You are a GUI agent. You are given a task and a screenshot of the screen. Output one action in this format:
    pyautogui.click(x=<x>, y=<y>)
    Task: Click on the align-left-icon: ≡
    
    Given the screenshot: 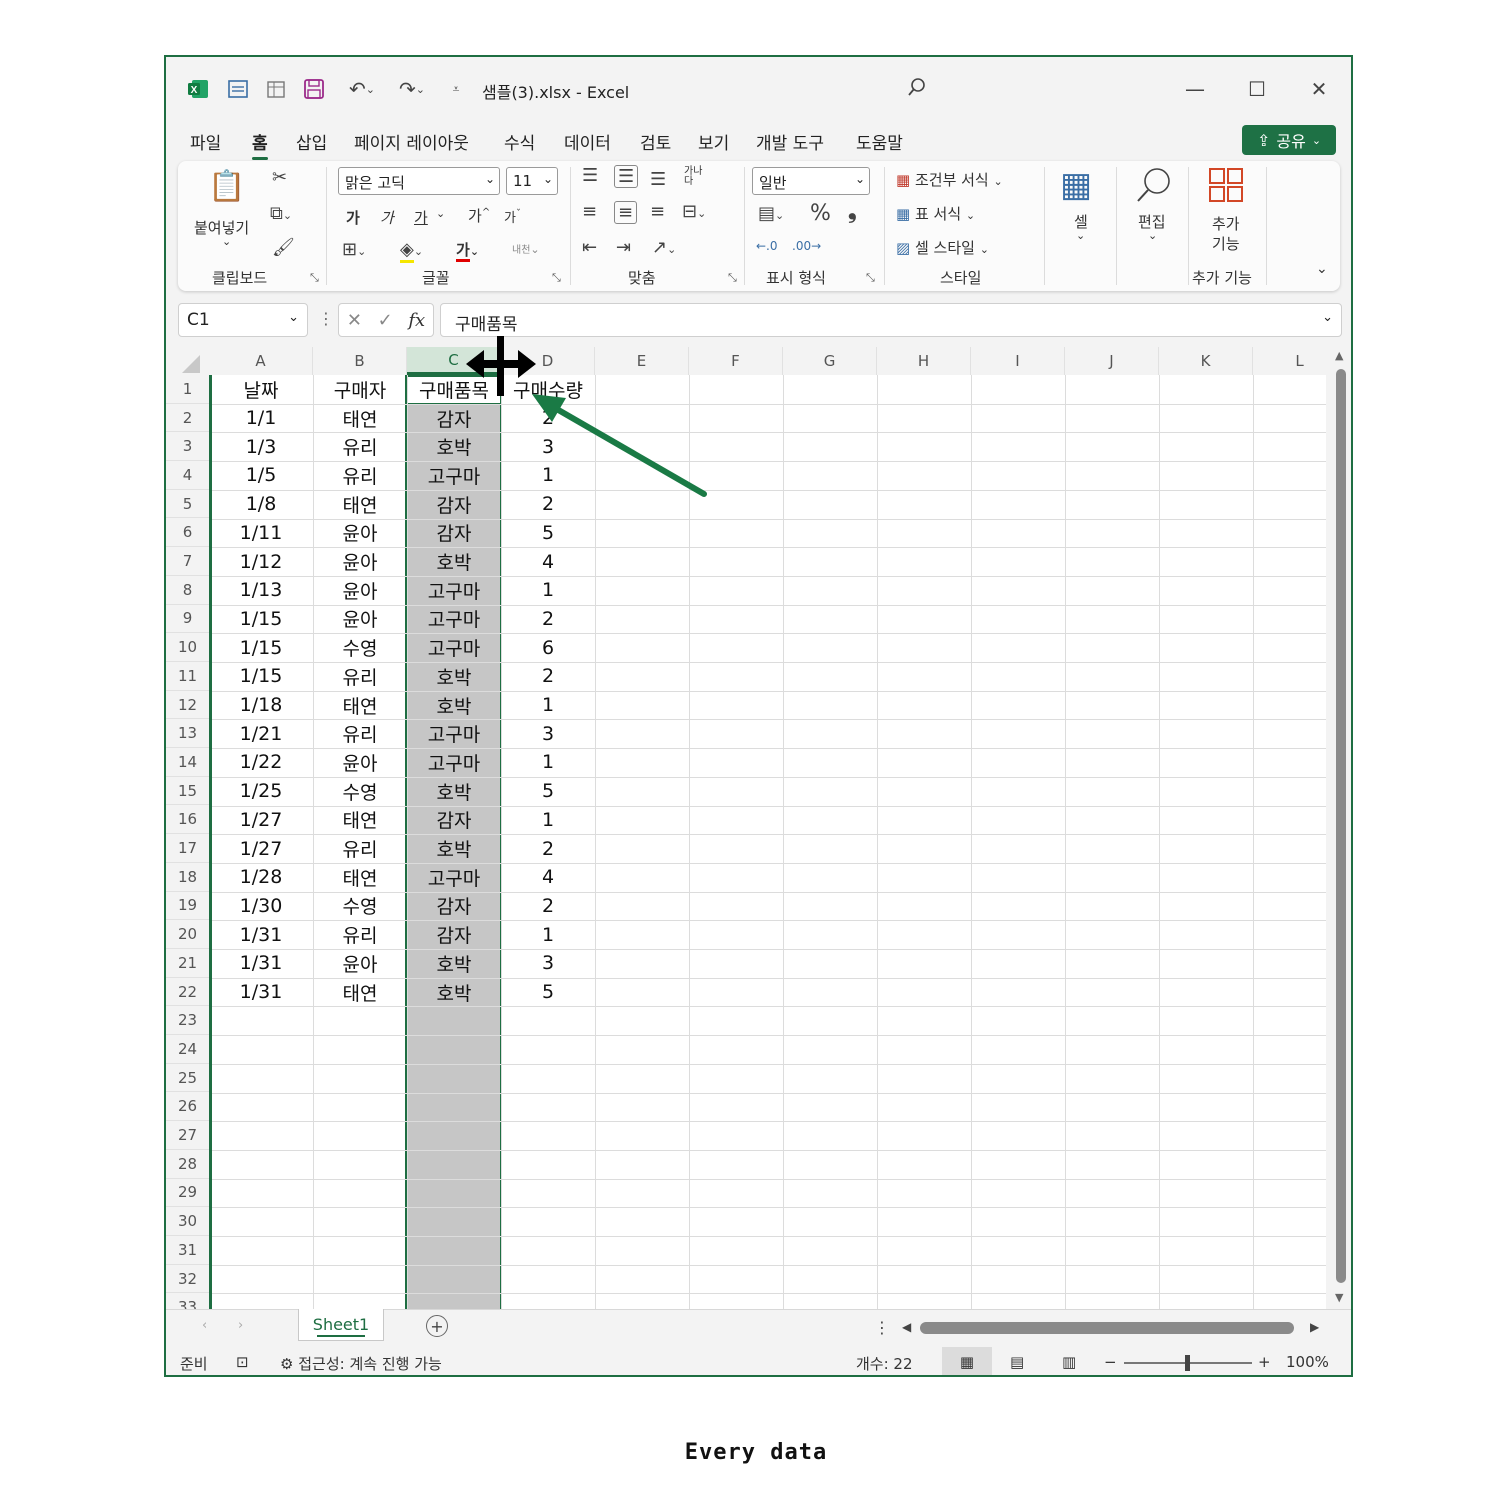 What is the action you would take?
    pyautogui.click(x=589, y=211)
    